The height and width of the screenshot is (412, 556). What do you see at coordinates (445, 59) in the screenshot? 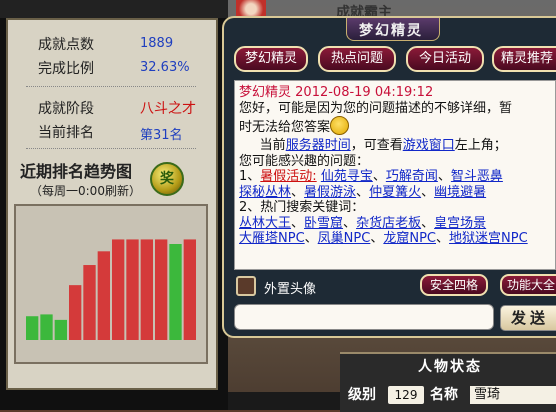
I see `tab-today-events: 今日活动` at bounding box center [445, 59].